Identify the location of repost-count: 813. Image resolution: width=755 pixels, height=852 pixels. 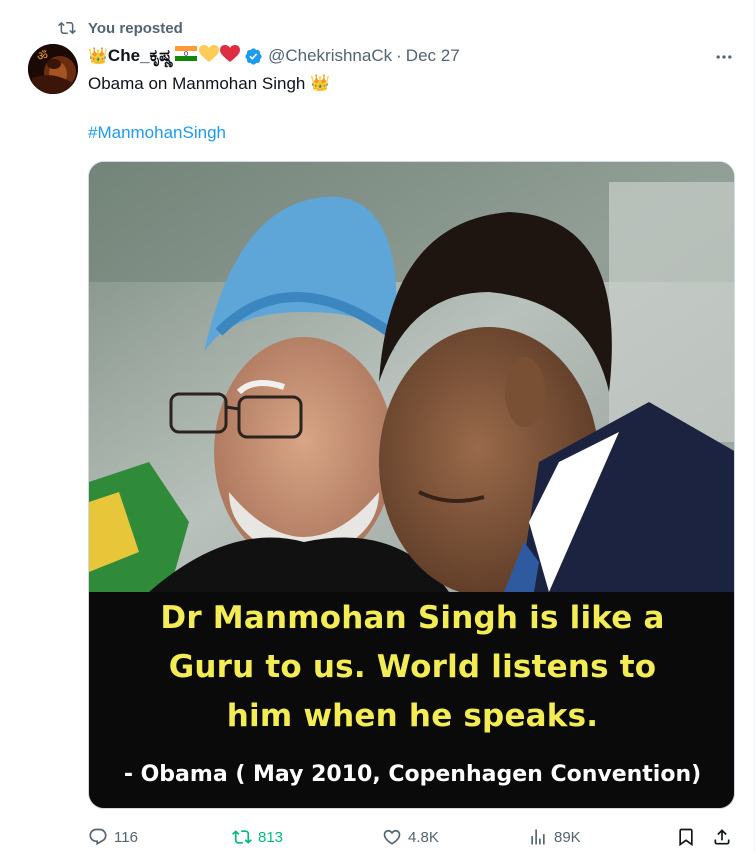
(271, 837).